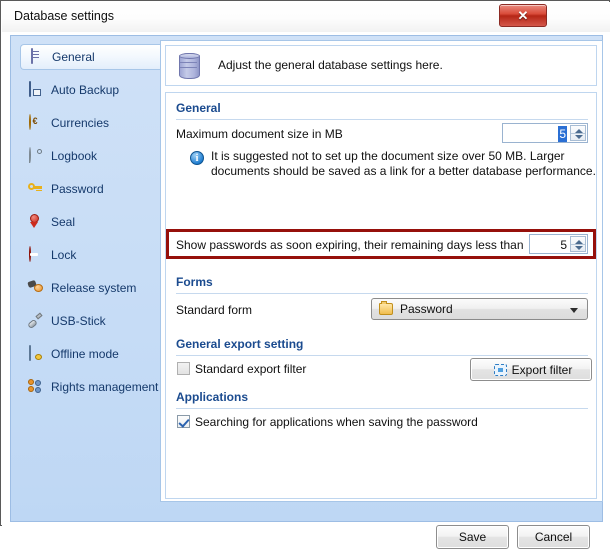 The width and height of the screenshot is (610, 549). Describe the element at coordinates (426, 309) in the screenshot. I see `standard-form-value: Password` at that location.